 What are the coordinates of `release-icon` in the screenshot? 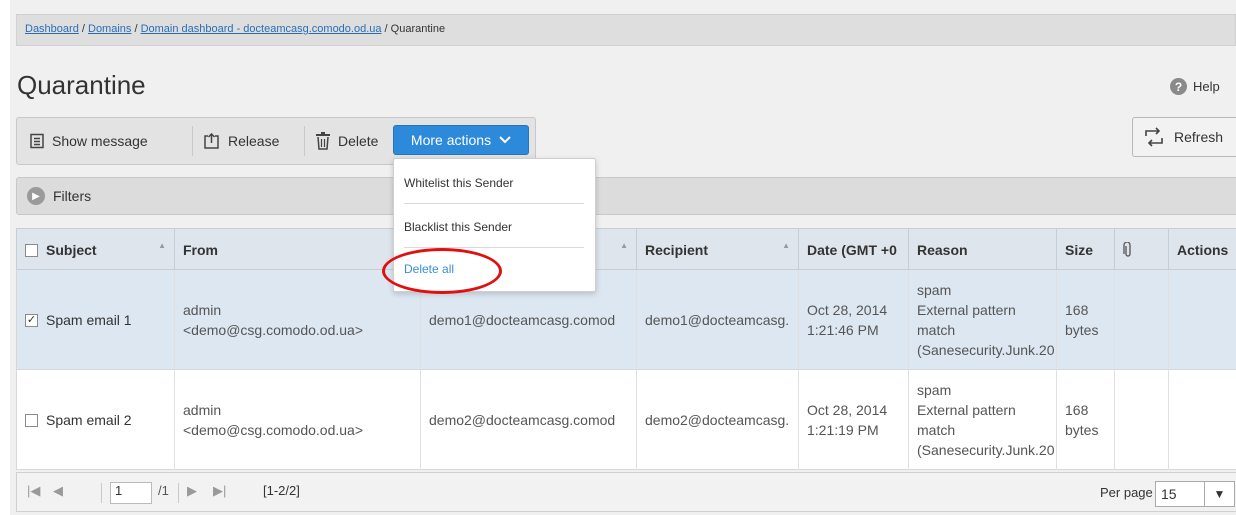 It's located at (211, 141).